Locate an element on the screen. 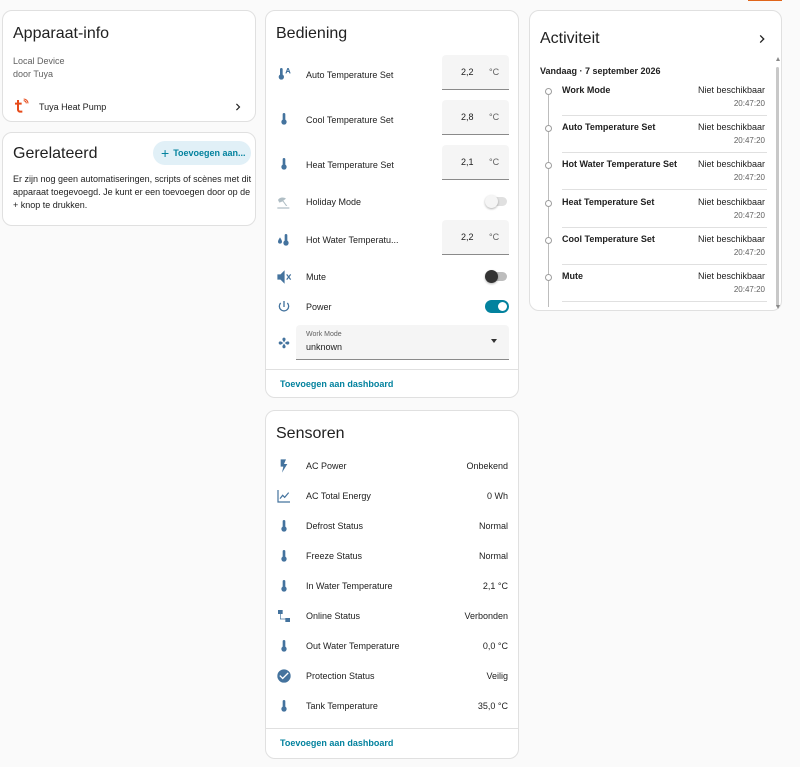  volume-off-icon is located at coordinates (284, 277).